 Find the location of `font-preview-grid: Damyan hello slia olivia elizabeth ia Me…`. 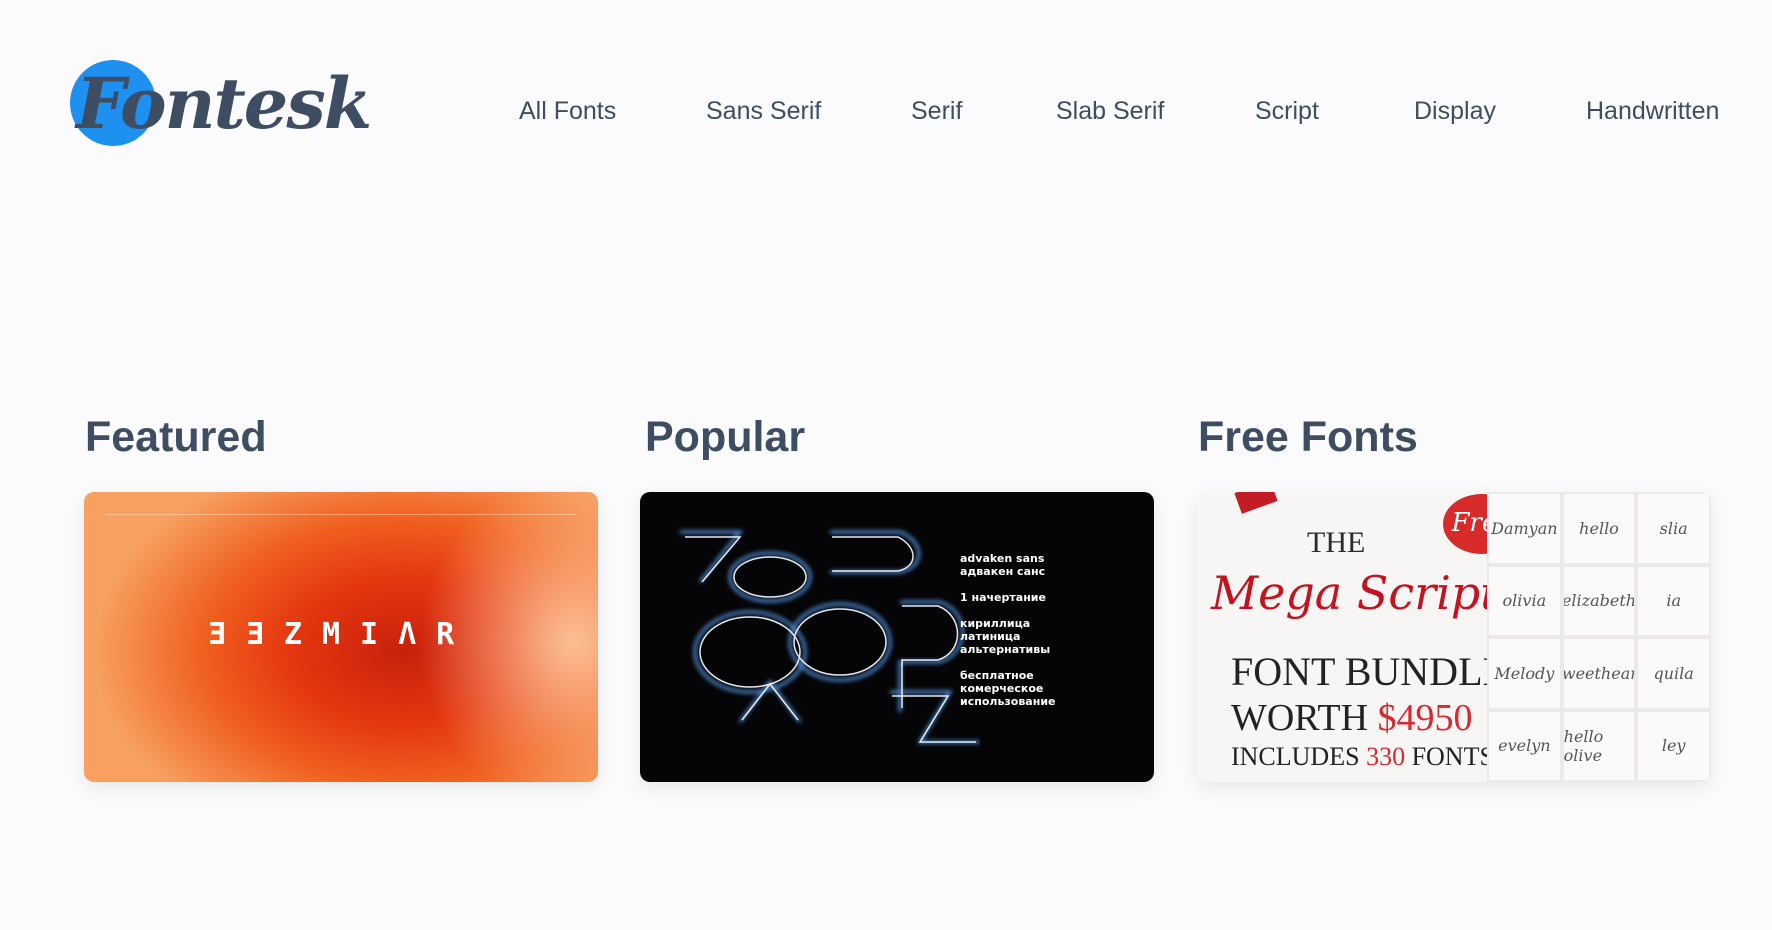

font-preview-grid: Damyan hello slia olivia elizabeth ia Me… is located at coordinates (1599, 637).